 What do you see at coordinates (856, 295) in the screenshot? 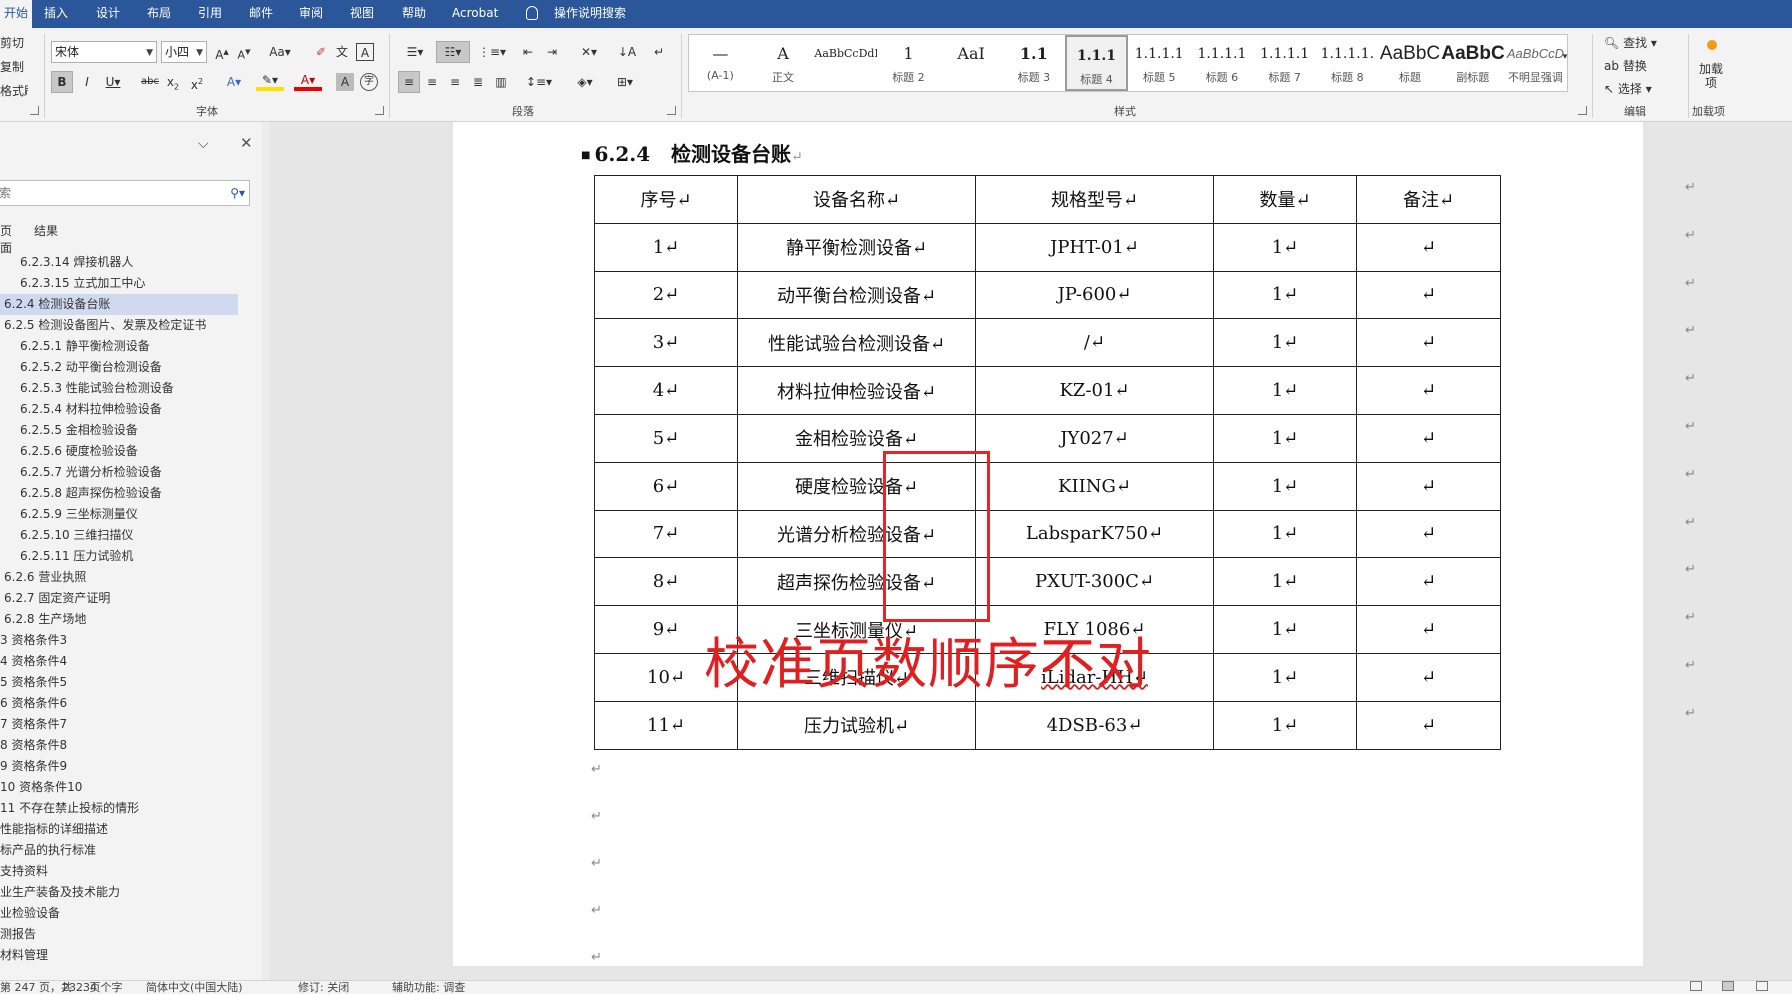
I see `table-cell: 动平衡台检测设备↵` at bounding box center [856, 295].